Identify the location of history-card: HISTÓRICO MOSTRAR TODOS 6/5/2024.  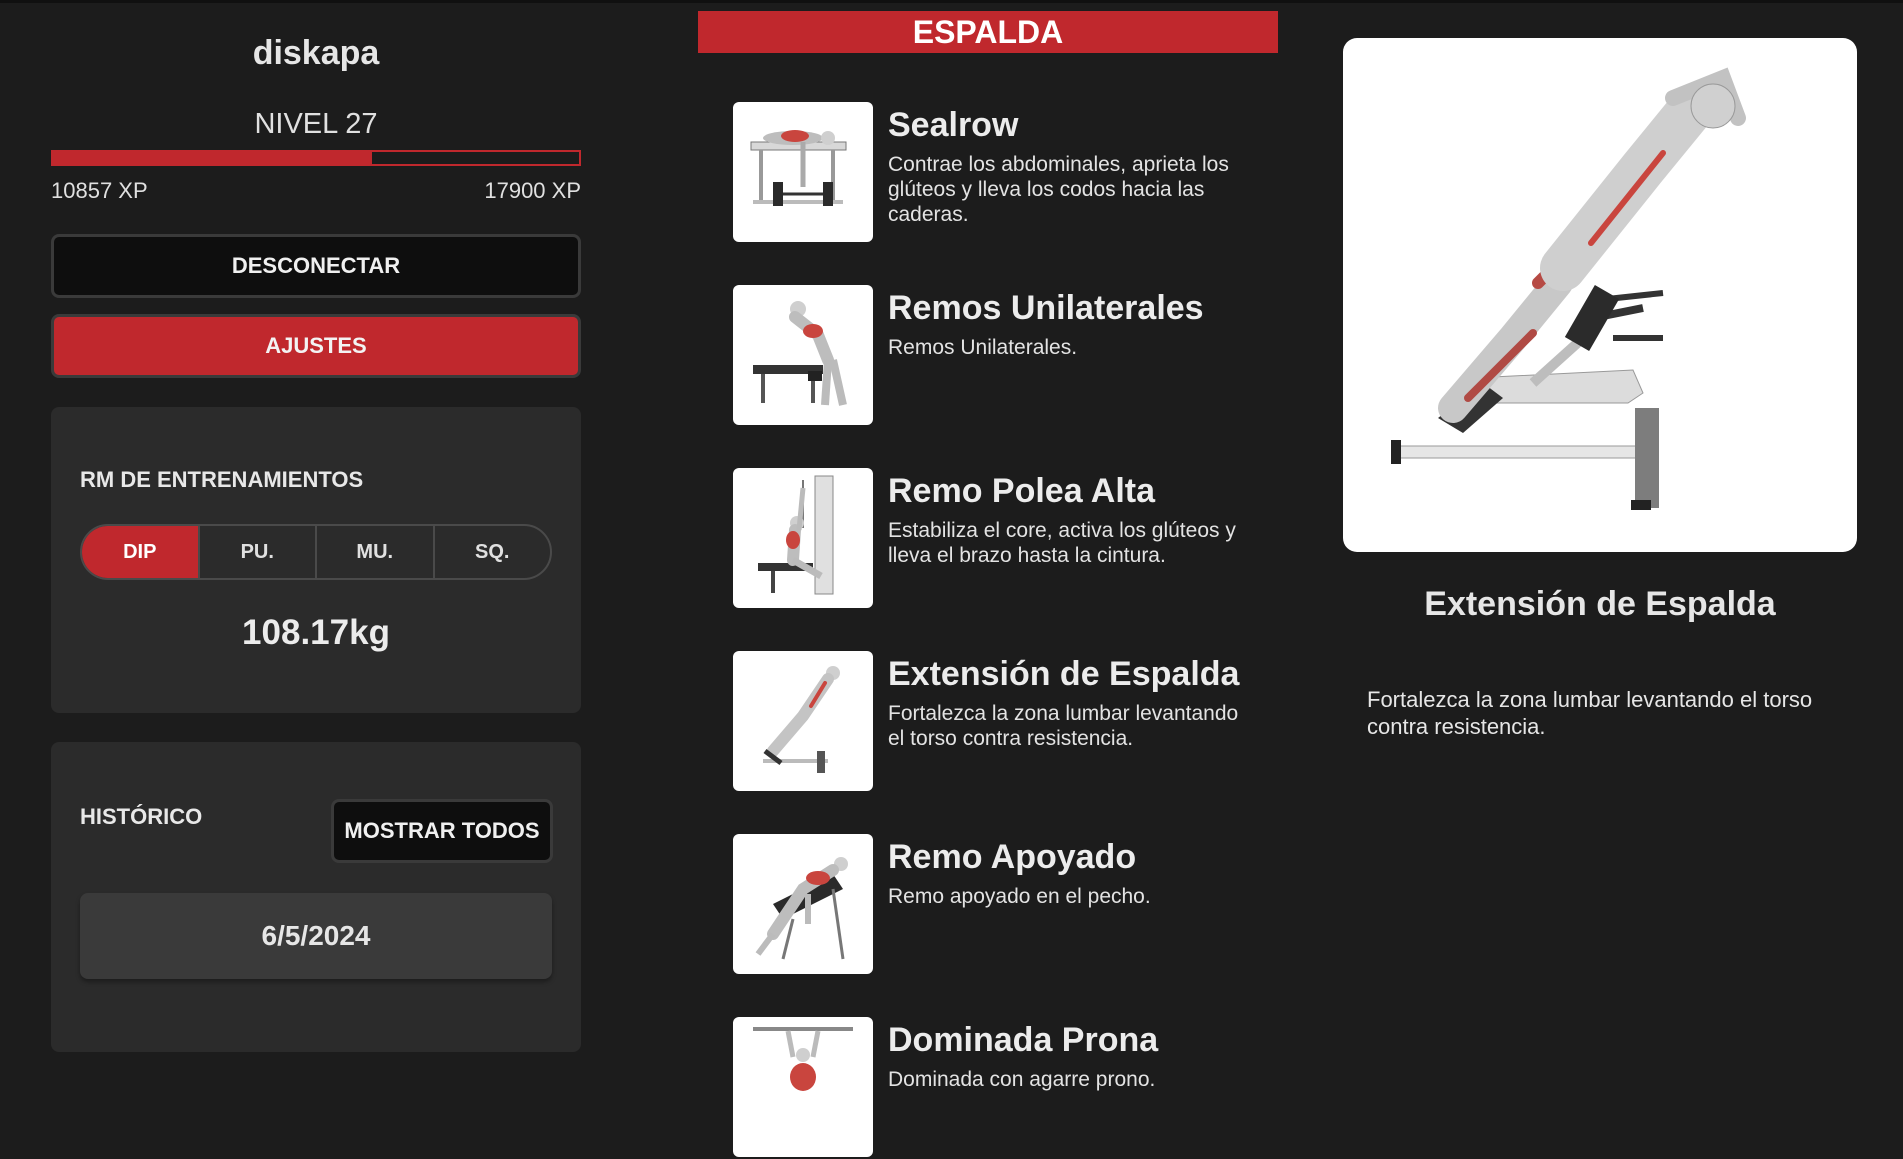
(316, 897).